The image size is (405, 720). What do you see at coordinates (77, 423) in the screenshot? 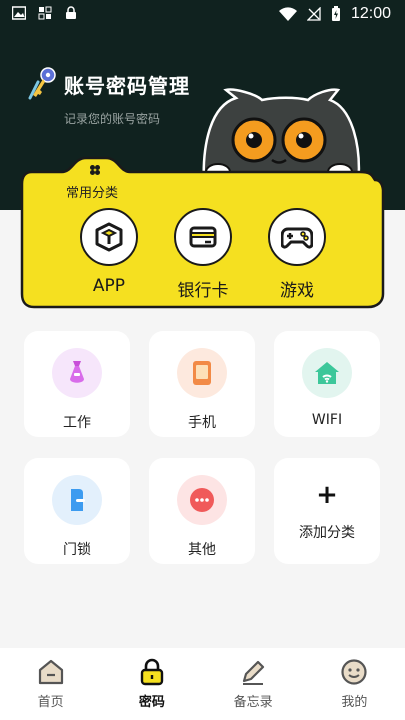
I see `category-label: 工作` at bounding box center [77, 423].